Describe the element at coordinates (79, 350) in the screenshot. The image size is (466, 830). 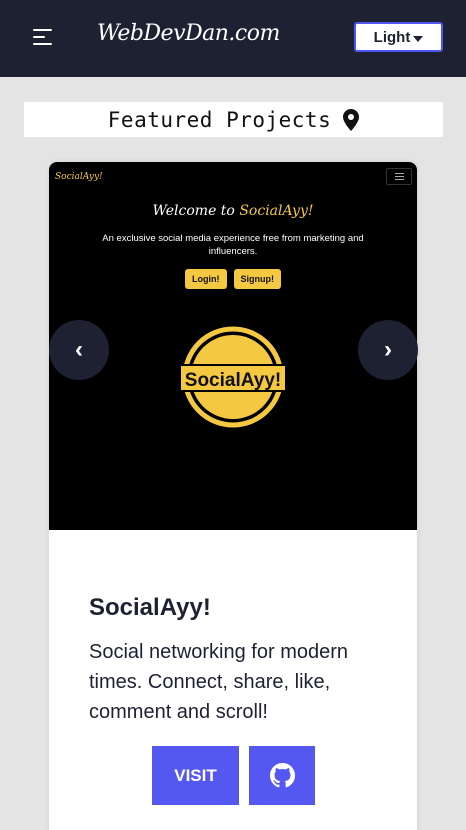
I see `carousel-prev-button: ‹` at that location.